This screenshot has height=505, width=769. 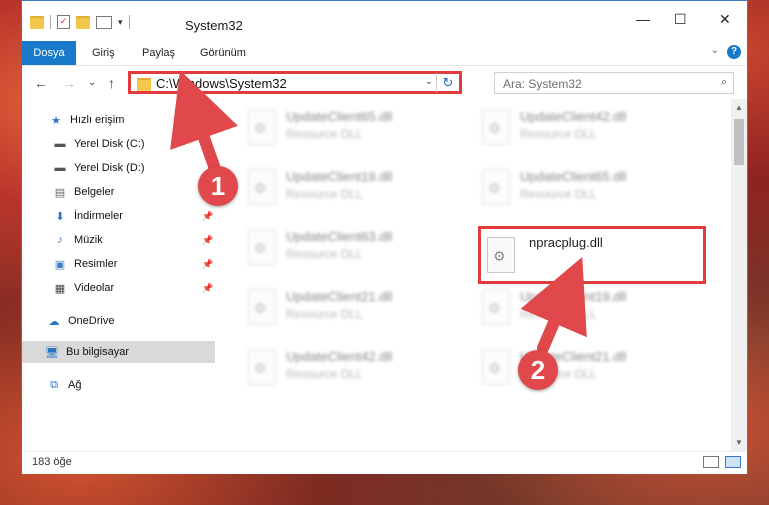 What do you see at coordinates (218, 186) in the screenshot?
I see `step-badge-1: 1` at bounding box center [218, 186].